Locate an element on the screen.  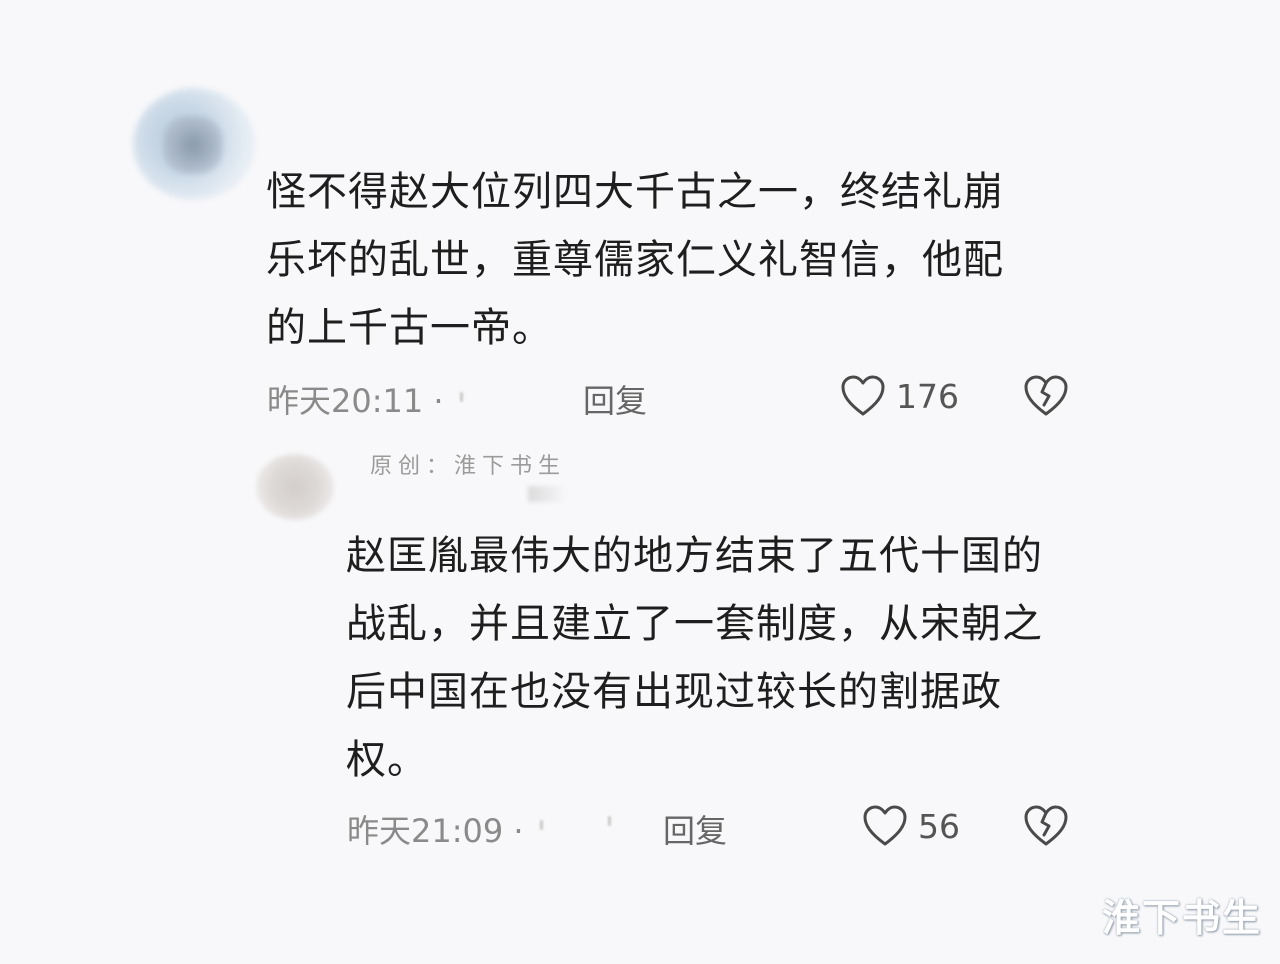
like-count: 56 is located at coordinates (939, 826).